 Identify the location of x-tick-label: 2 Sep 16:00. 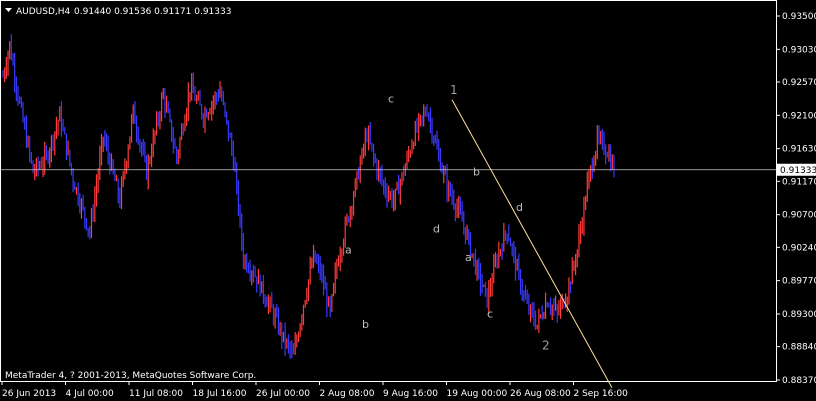
(601, 394).